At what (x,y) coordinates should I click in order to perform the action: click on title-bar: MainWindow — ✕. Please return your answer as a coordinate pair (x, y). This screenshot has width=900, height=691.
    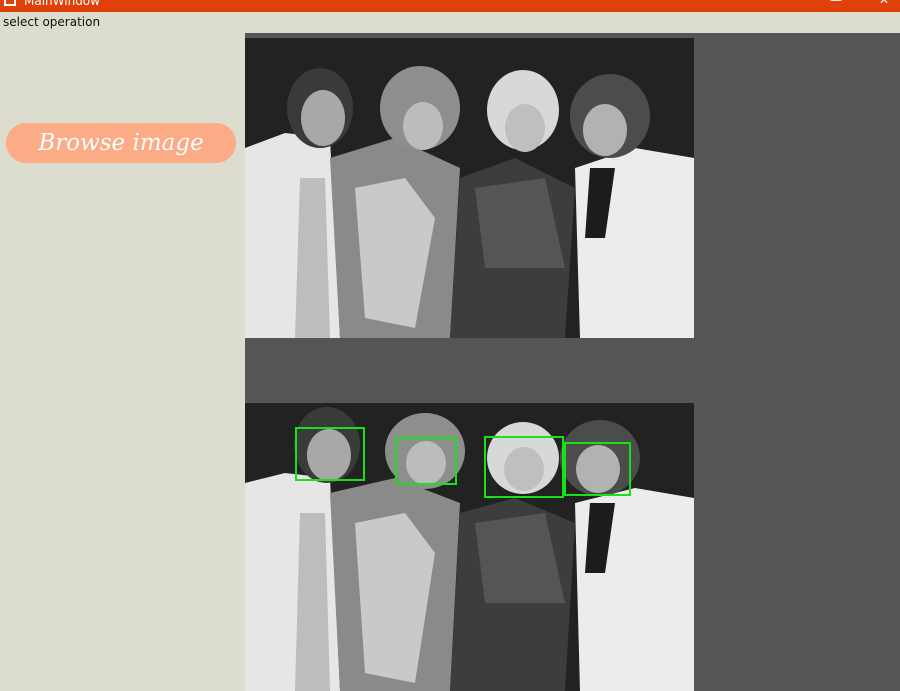
    Looking at the image, I should click on (450, 6).